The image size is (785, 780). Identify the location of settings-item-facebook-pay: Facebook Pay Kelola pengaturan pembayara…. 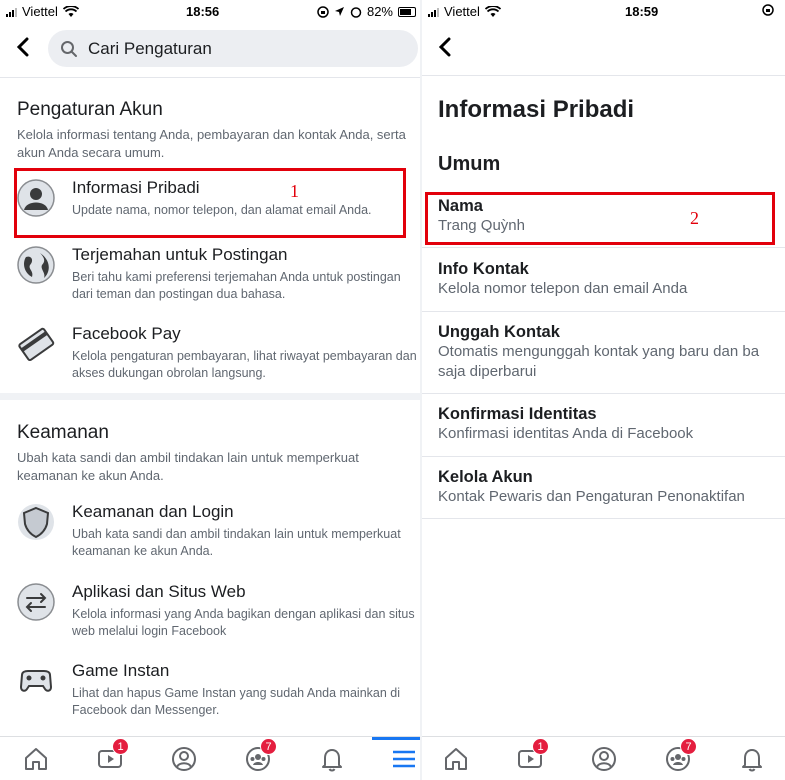
(217, 354).